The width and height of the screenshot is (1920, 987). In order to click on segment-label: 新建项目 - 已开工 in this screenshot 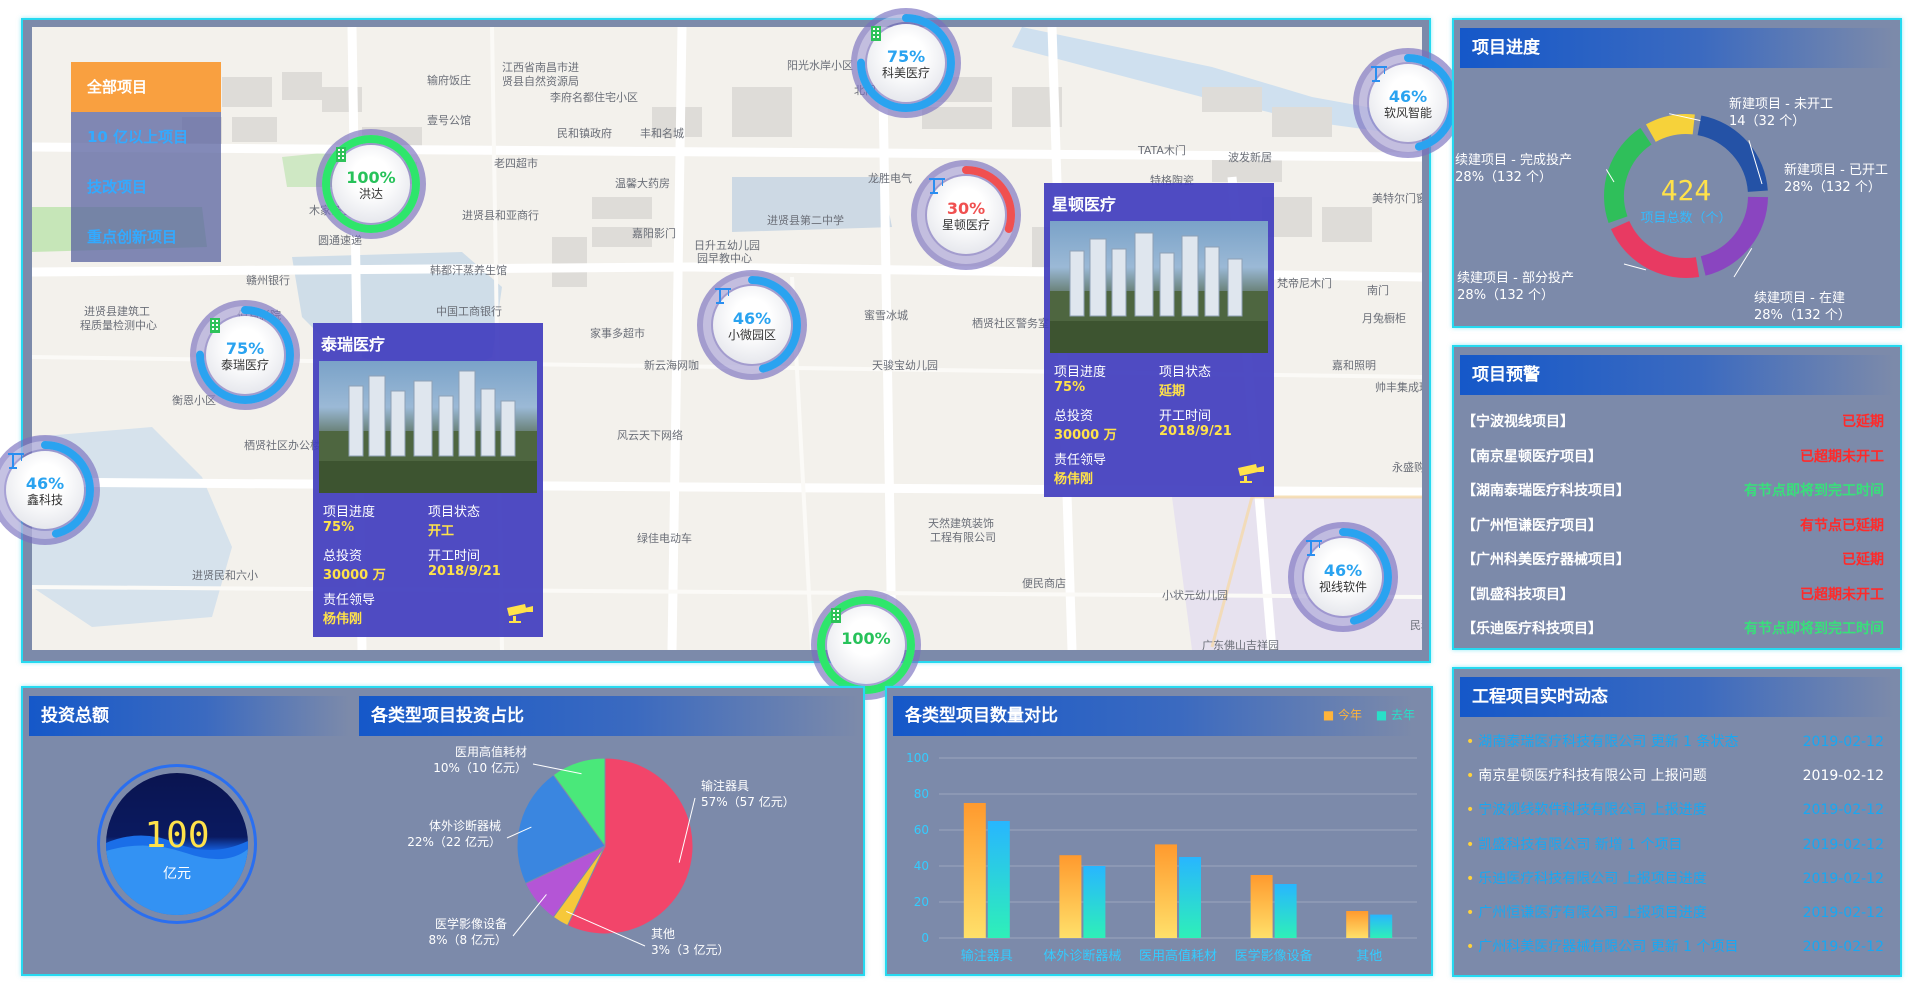, I will do `click(1836, 170)`.